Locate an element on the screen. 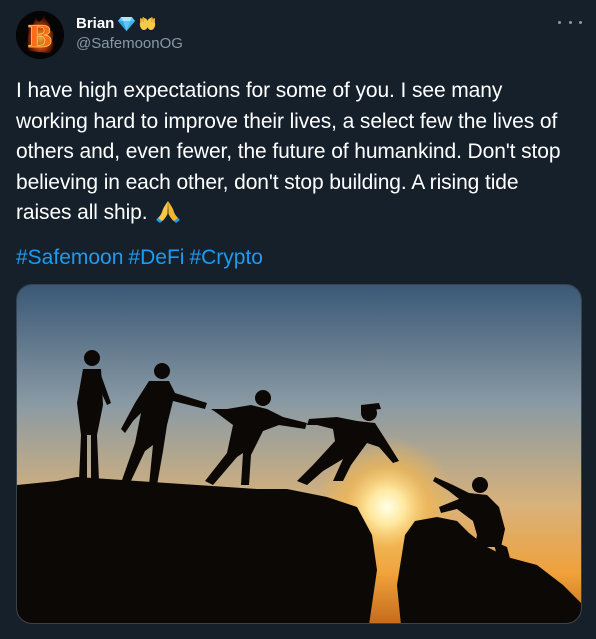 The image size is (596, 639). user-handle: @SafemoonOG is located at coordinates (129, 43).